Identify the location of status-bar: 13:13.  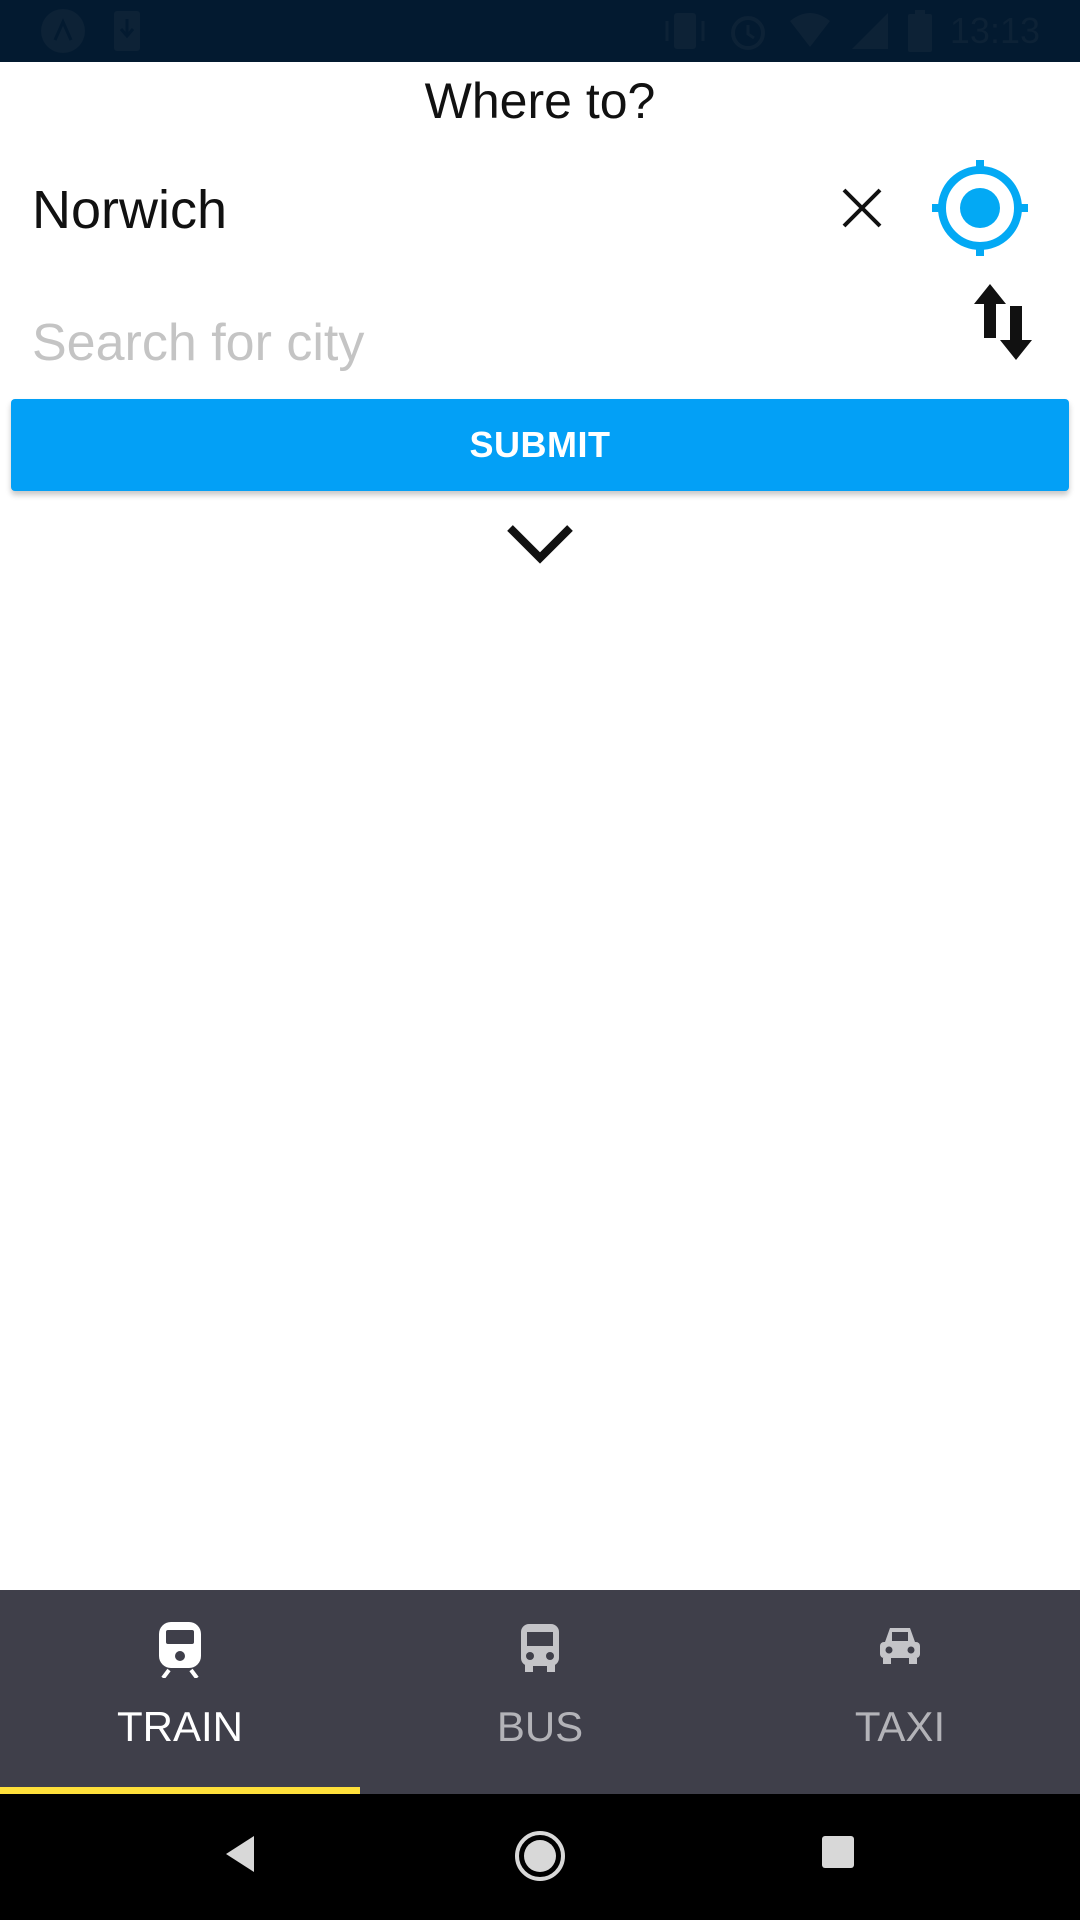
(540, 31).